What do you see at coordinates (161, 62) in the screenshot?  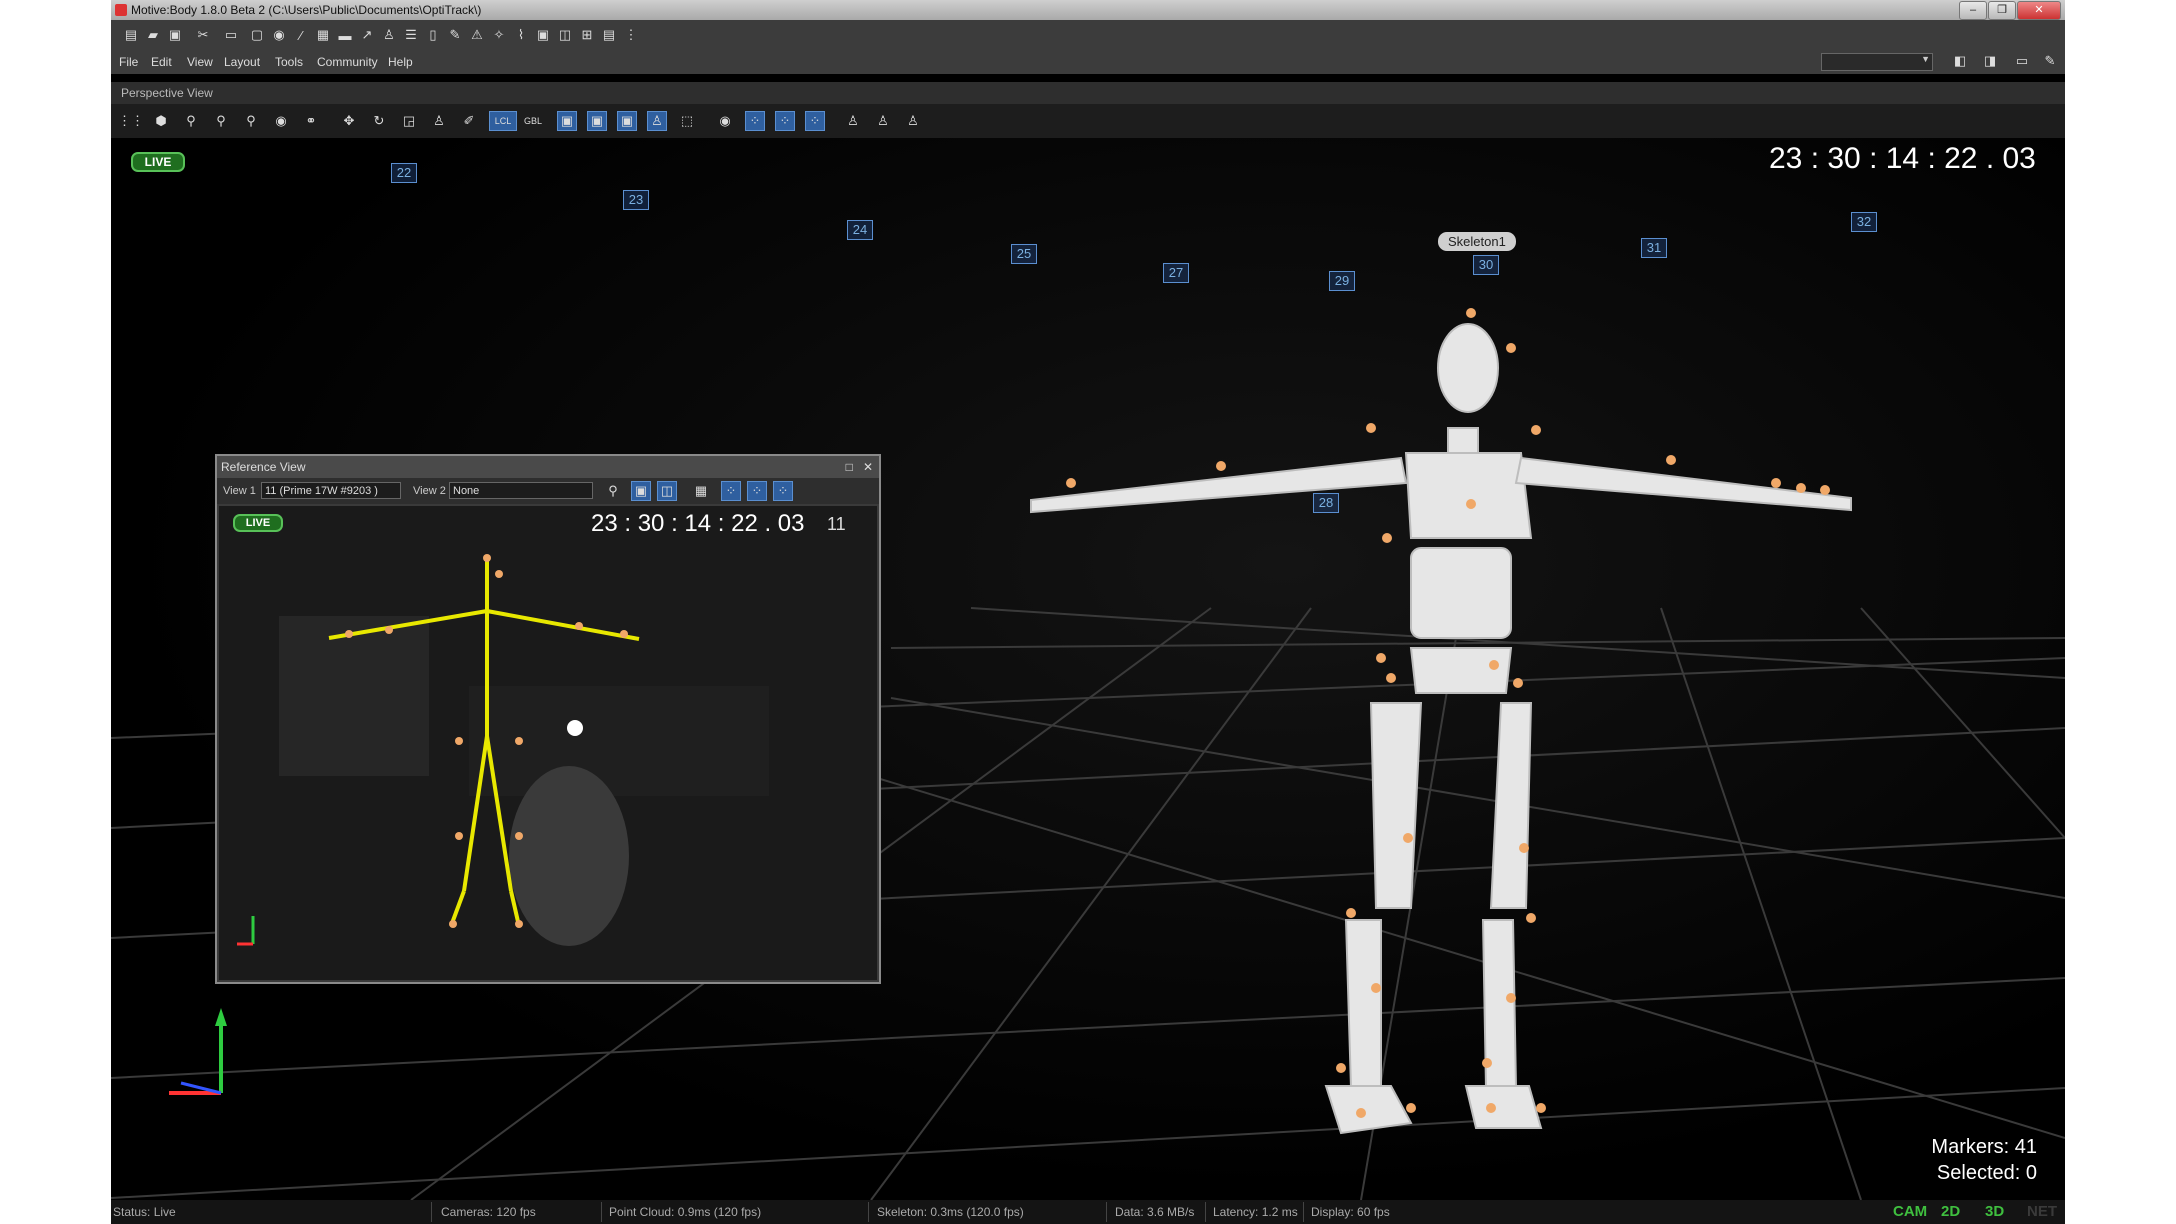 I see `menu-edit: Edit` at bounding box center [161, 62].